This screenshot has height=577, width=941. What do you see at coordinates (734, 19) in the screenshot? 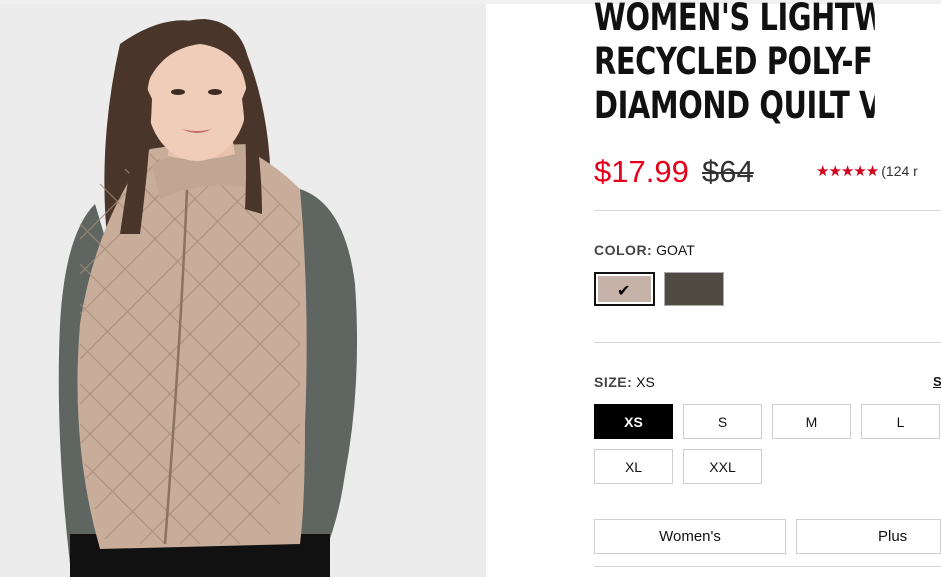
I see `product-title-line-1: WOMEN'S LIGHTWEIGHT` at bounding box center [734, 19].